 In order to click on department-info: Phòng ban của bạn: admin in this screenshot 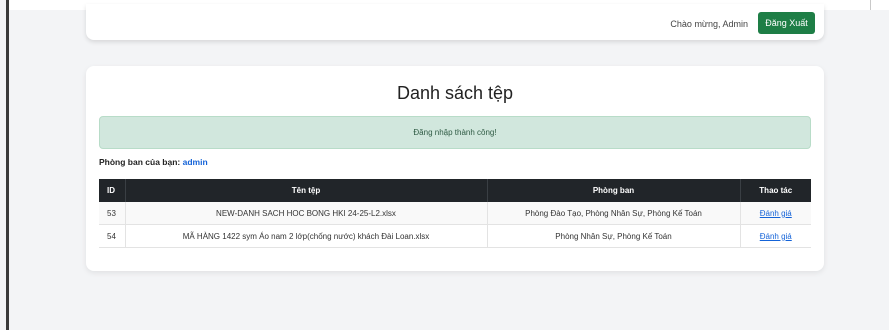, I will do `click(153, 162)`.